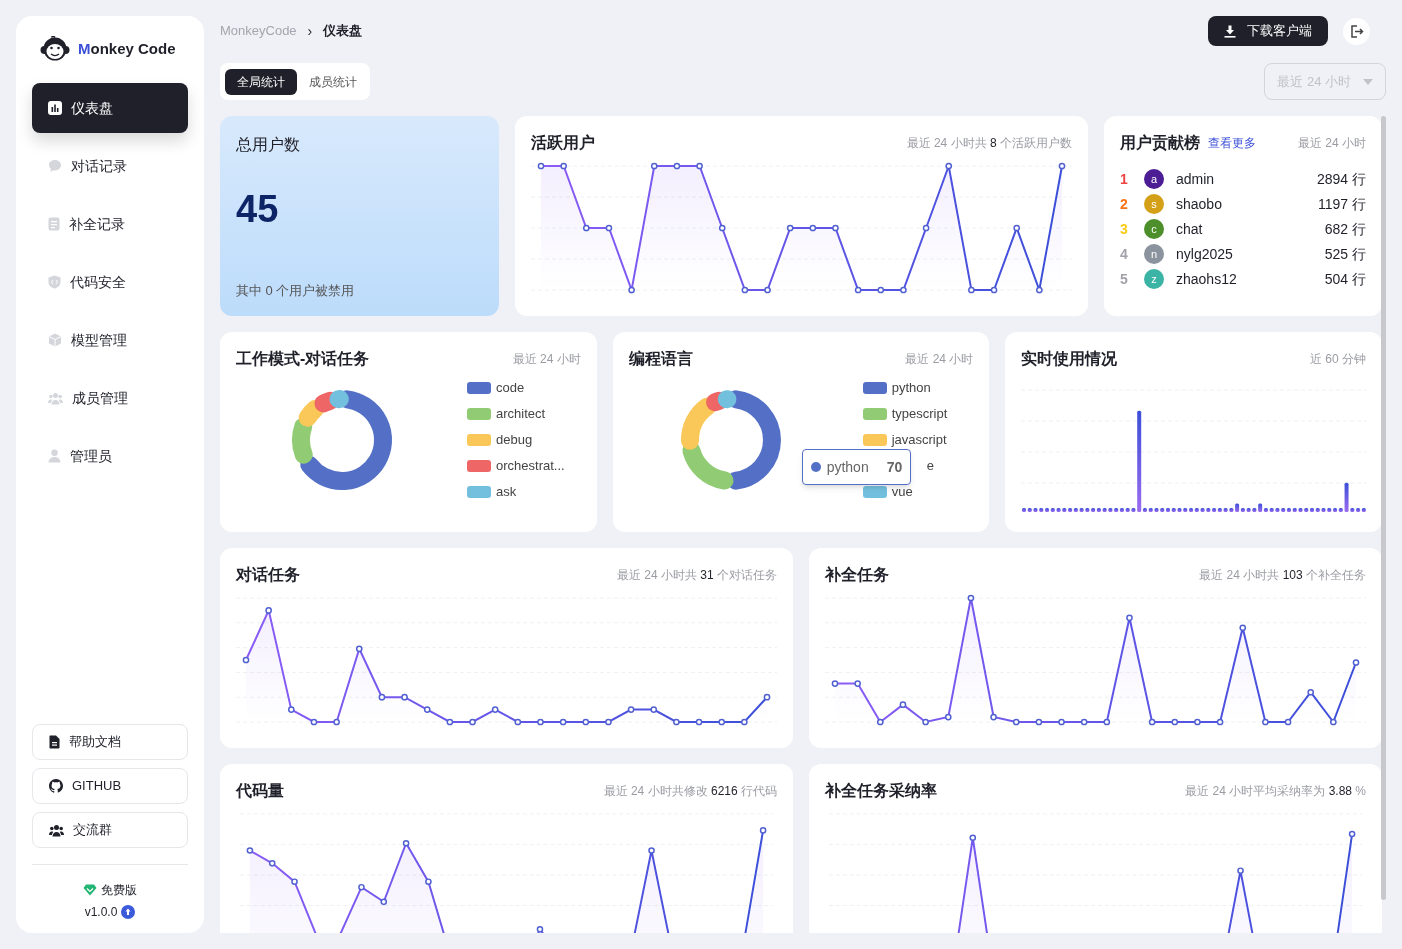 Image resolution: width=1402 pixels, height=949 pixels. What do you see at coordinates (1206, 279) in the screenshot?
I see `user-name: zhaohs12` at bounding box center [1206, 279].